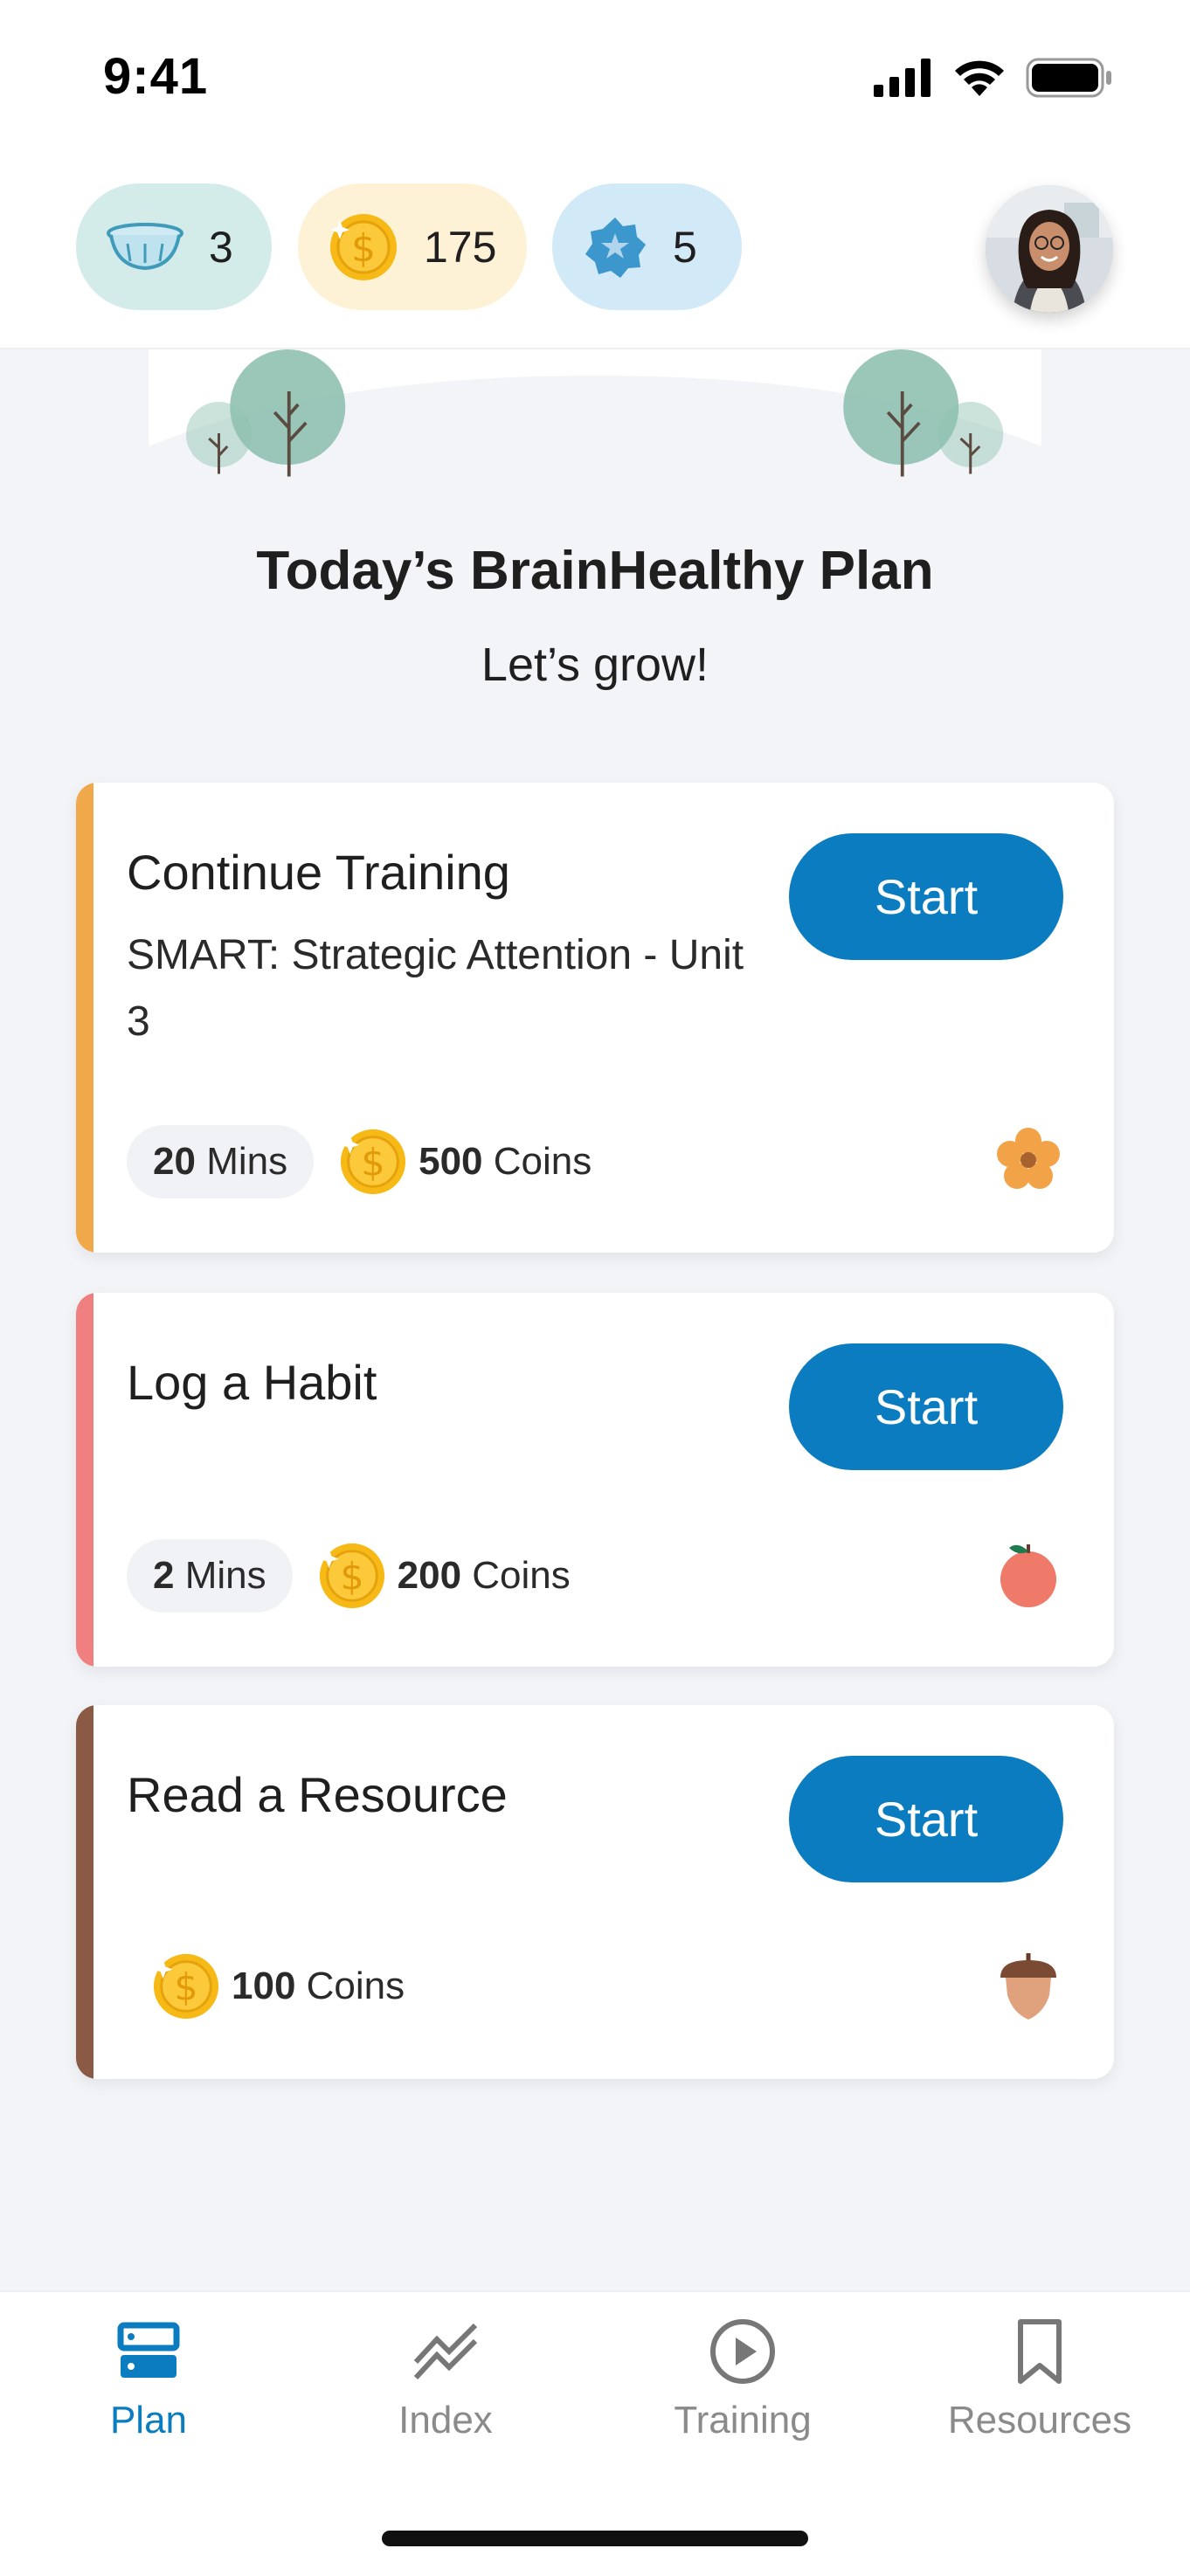 Image resolution: width=1190 pixels, height=2576 pixels. I want to click on battery-icon, so click(1068, 78).